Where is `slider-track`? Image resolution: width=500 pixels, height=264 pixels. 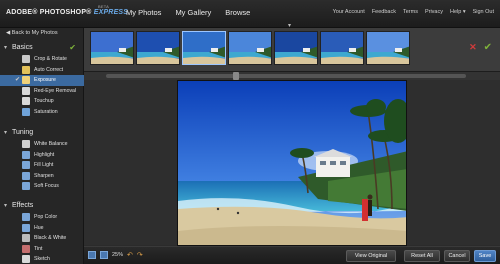
slider-track is located at coordinates (286, 76).